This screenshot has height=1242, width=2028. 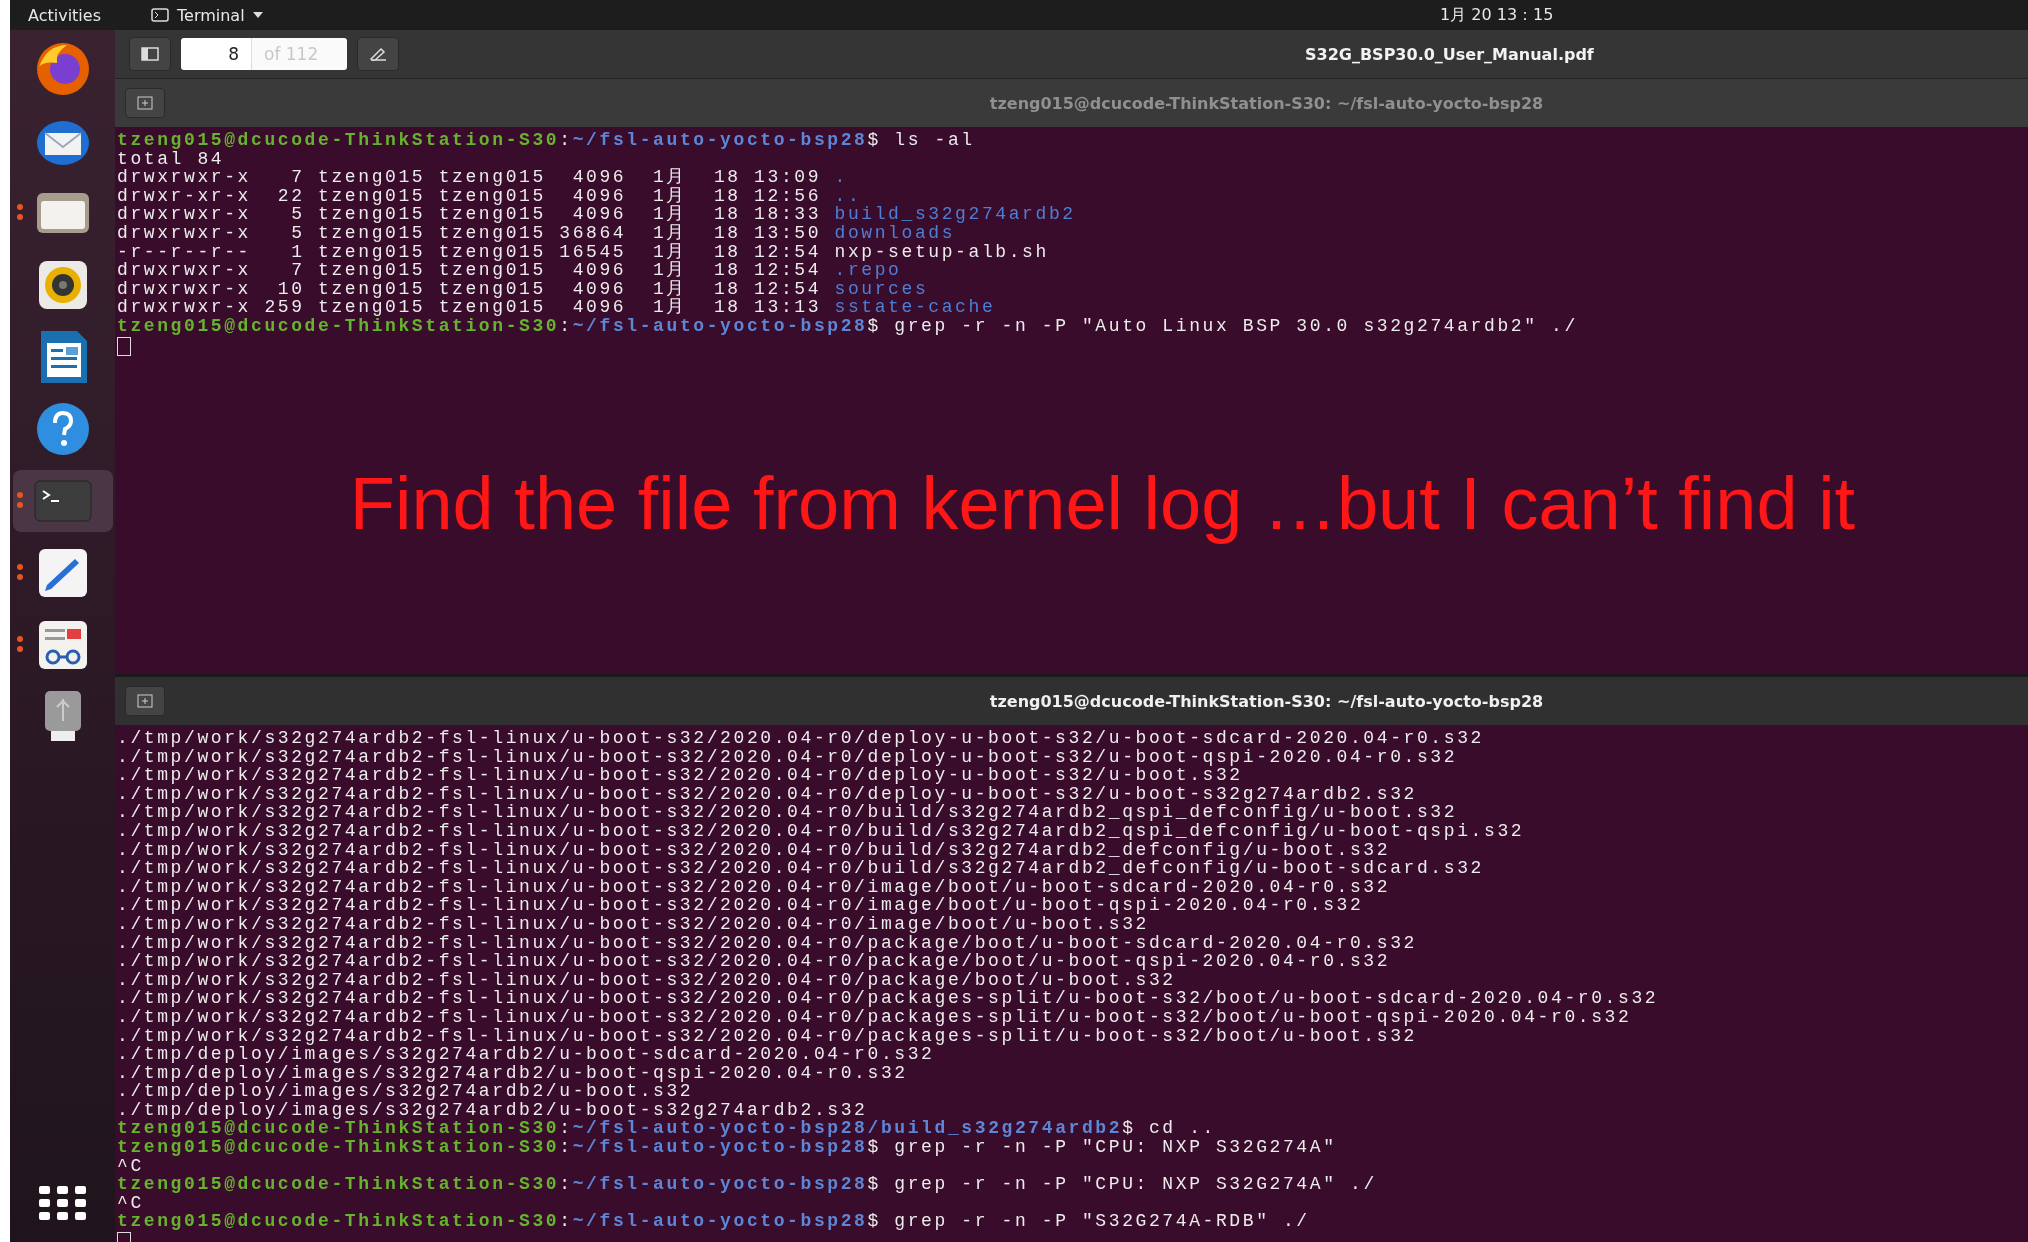 I want to click on terminal-line: ./tmp/work/s32g274ardb2-fsl-linux/u-boot-s32/2020.04-r0/deploy-u-boot-s32/u-boot-s32g274ardb2.s32, so click(x=767, y=794).